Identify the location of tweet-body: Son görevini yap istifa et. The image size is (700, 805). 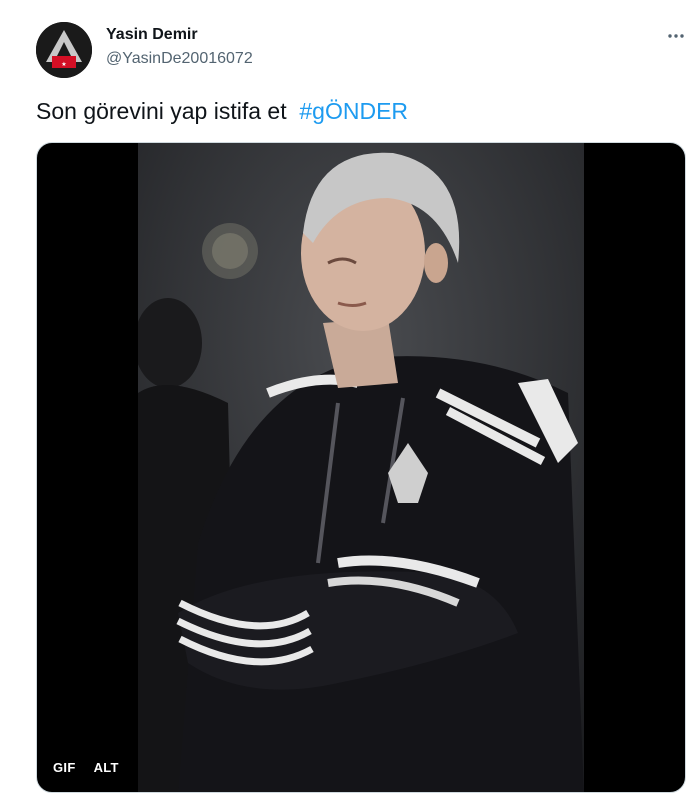
(168, 111).